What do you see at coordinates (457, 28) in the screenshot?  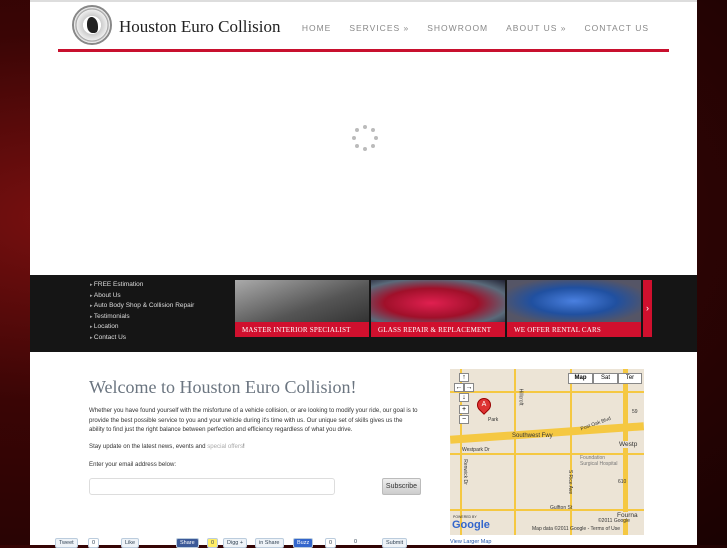 I see `nav-showroom: SHOWROOM` at bounding box center [457, 28].